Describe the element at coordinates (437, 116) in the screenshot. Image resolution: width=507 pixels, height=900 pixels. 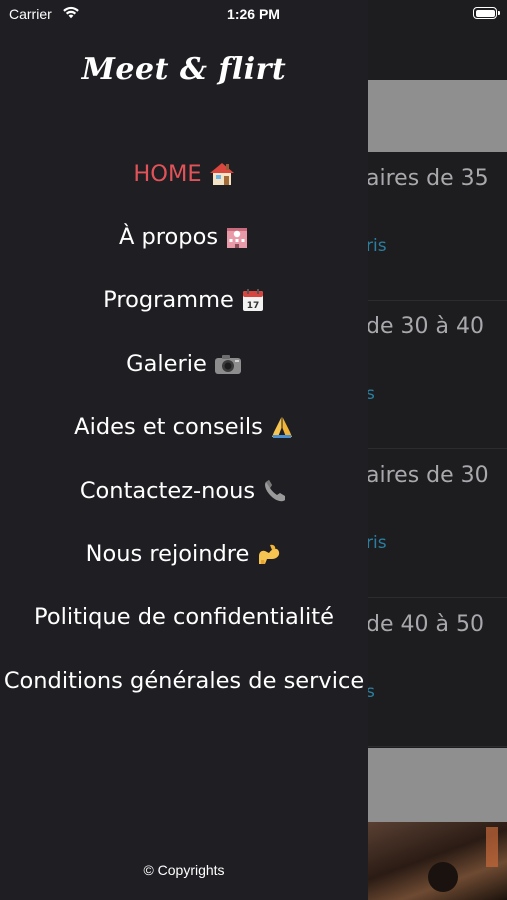
I see `background-header` at that location.